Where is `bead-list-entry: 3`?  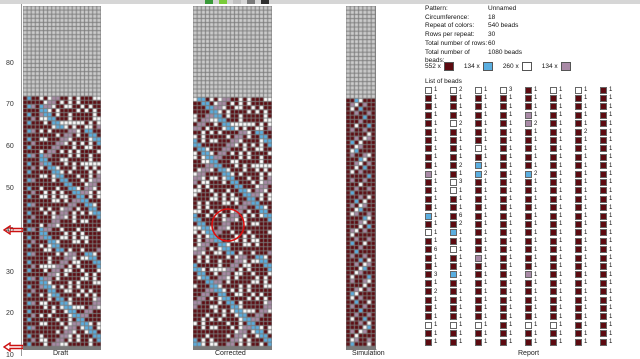
bead-list-entry: 3 is located at coordinates (456, 182).